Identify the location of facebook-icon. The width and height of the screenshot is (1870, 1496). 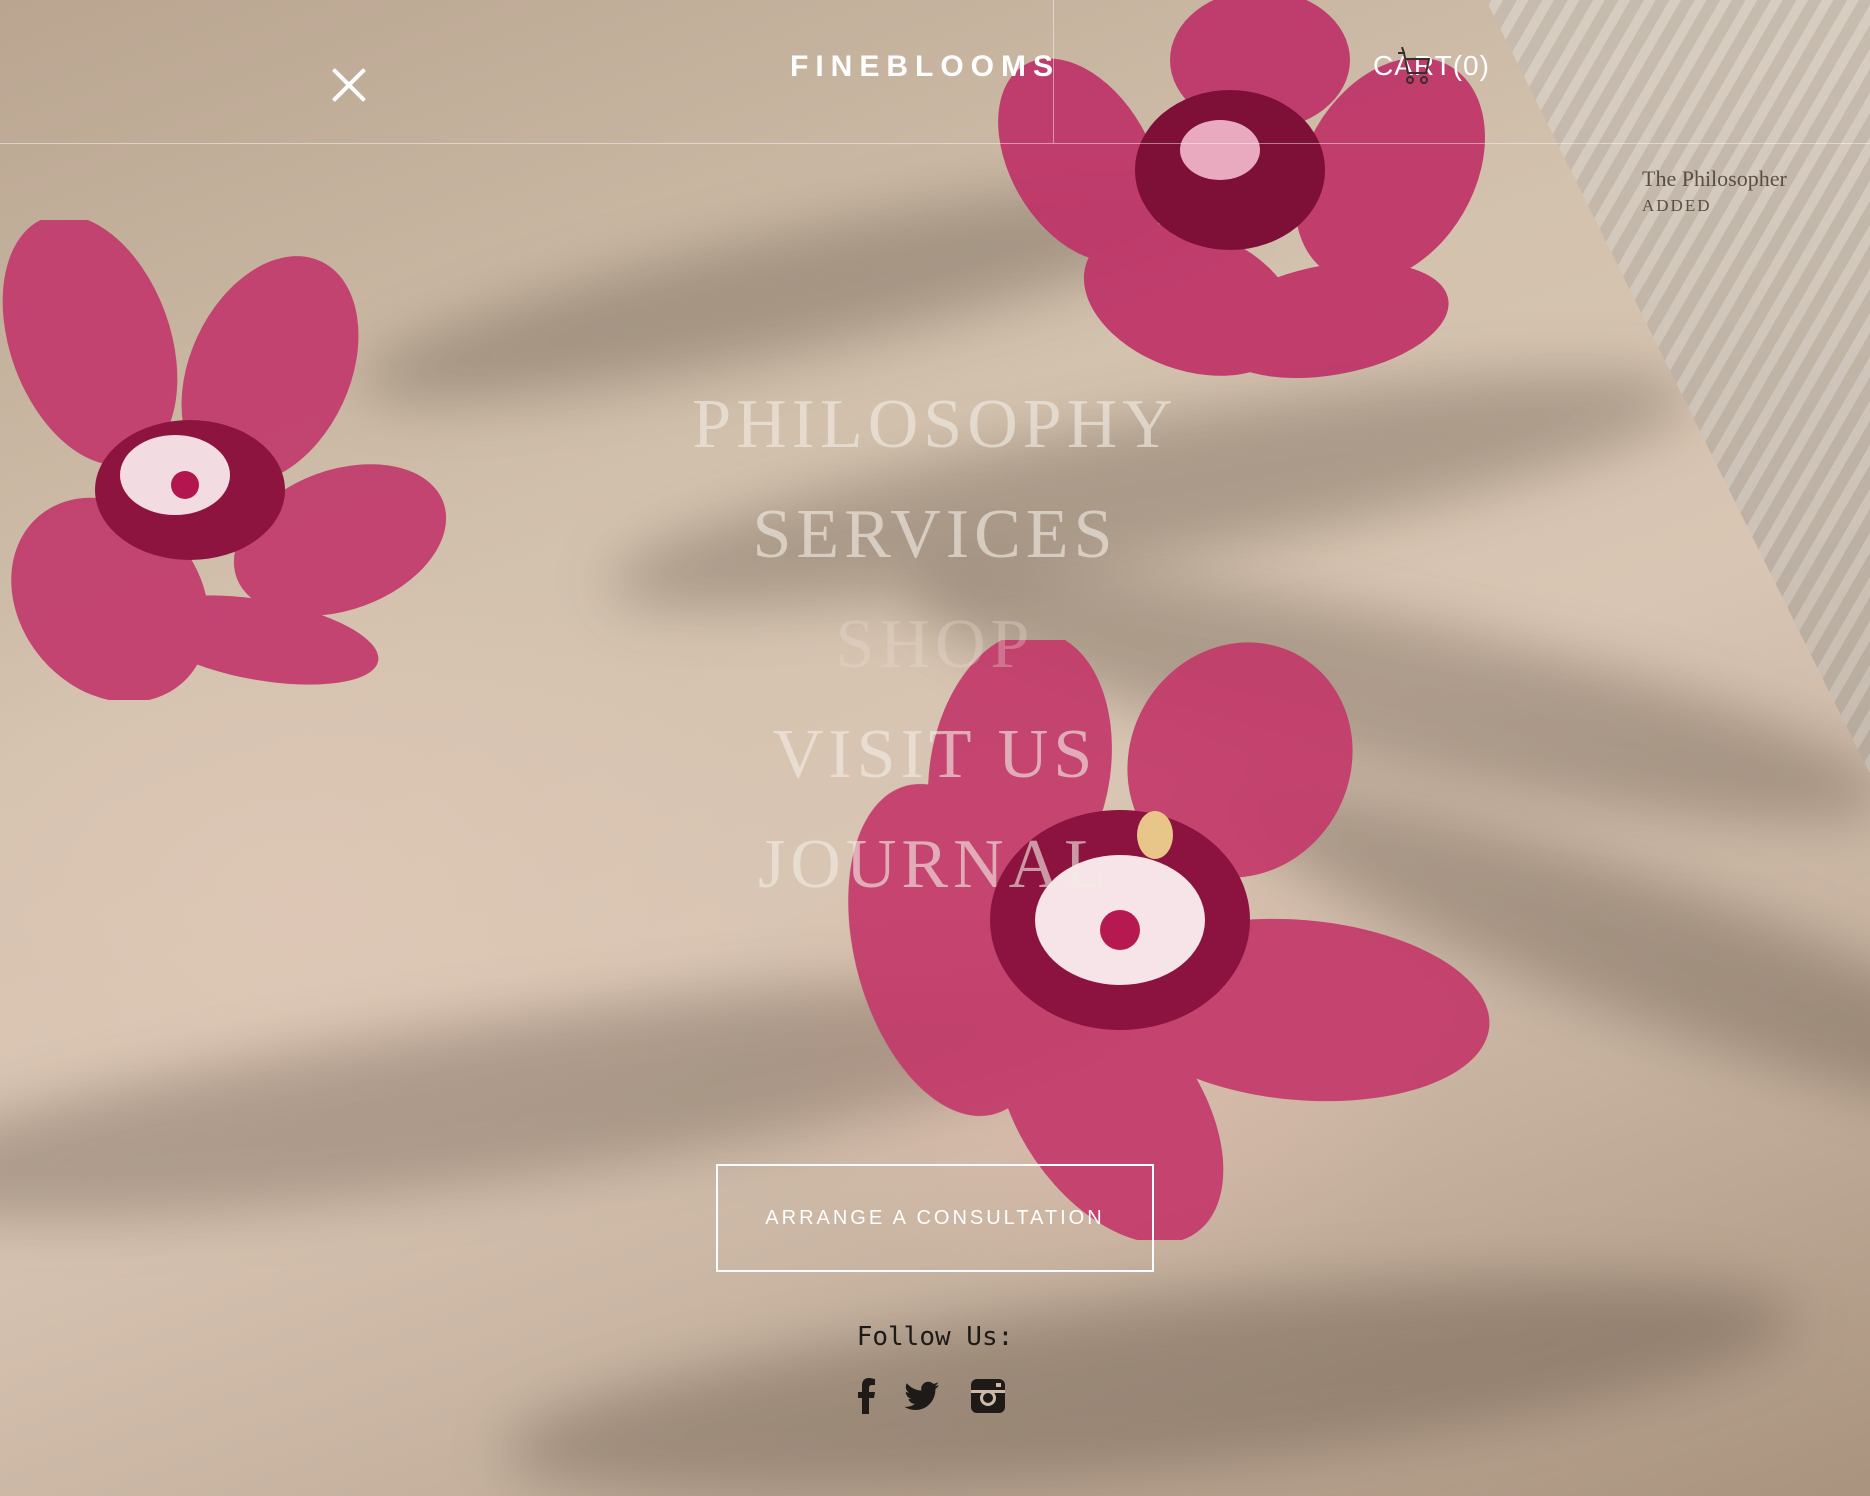
(867, 1396).